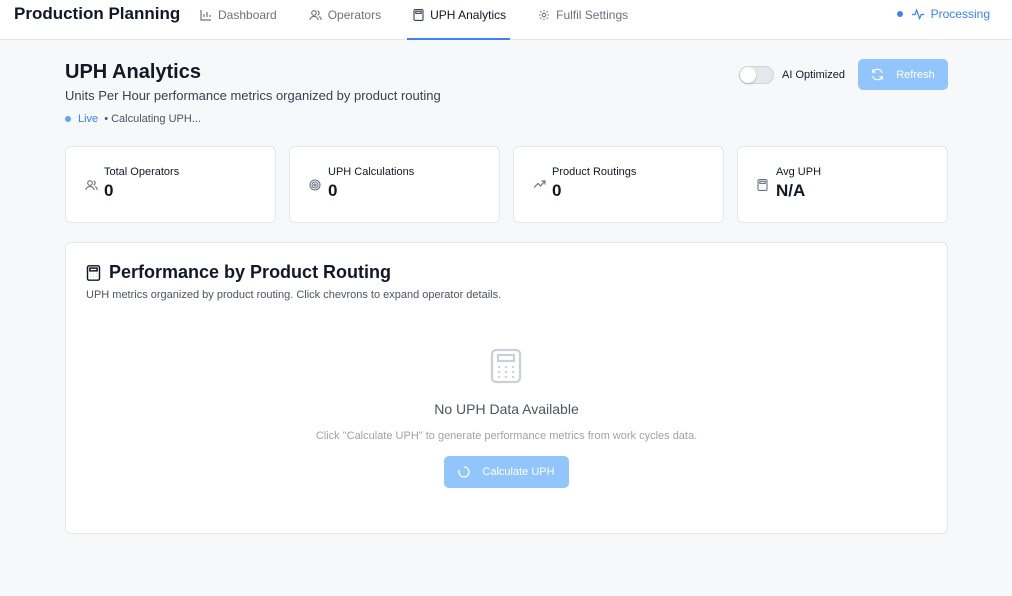 This screenshot has height=596, width=1012. What do you see at coordinates (842, 184) in the screenshot?
I see `stat-card-avg-uph: Avg UPH N/A` at bounding box center [842, 184].